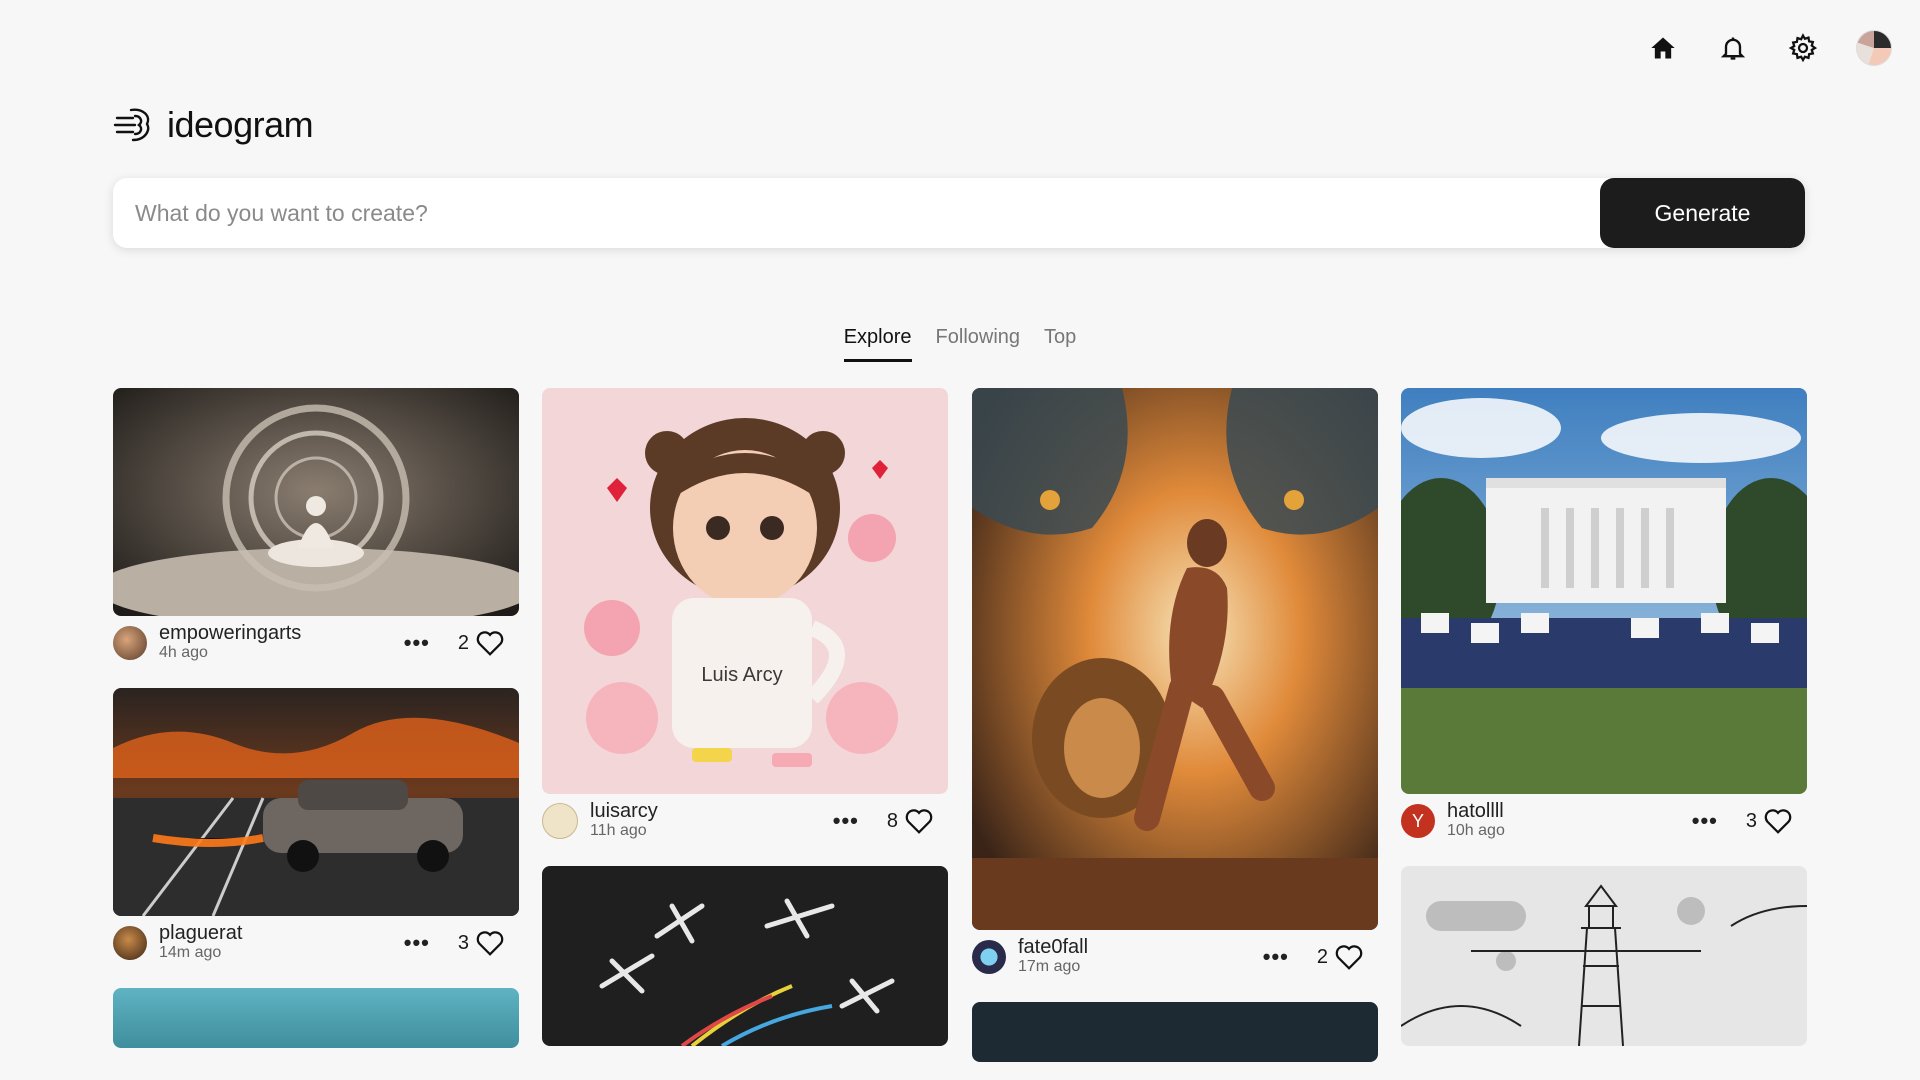  I want to click on post-card: plaguerat 14m ago ••• 3, so click(316, 829).